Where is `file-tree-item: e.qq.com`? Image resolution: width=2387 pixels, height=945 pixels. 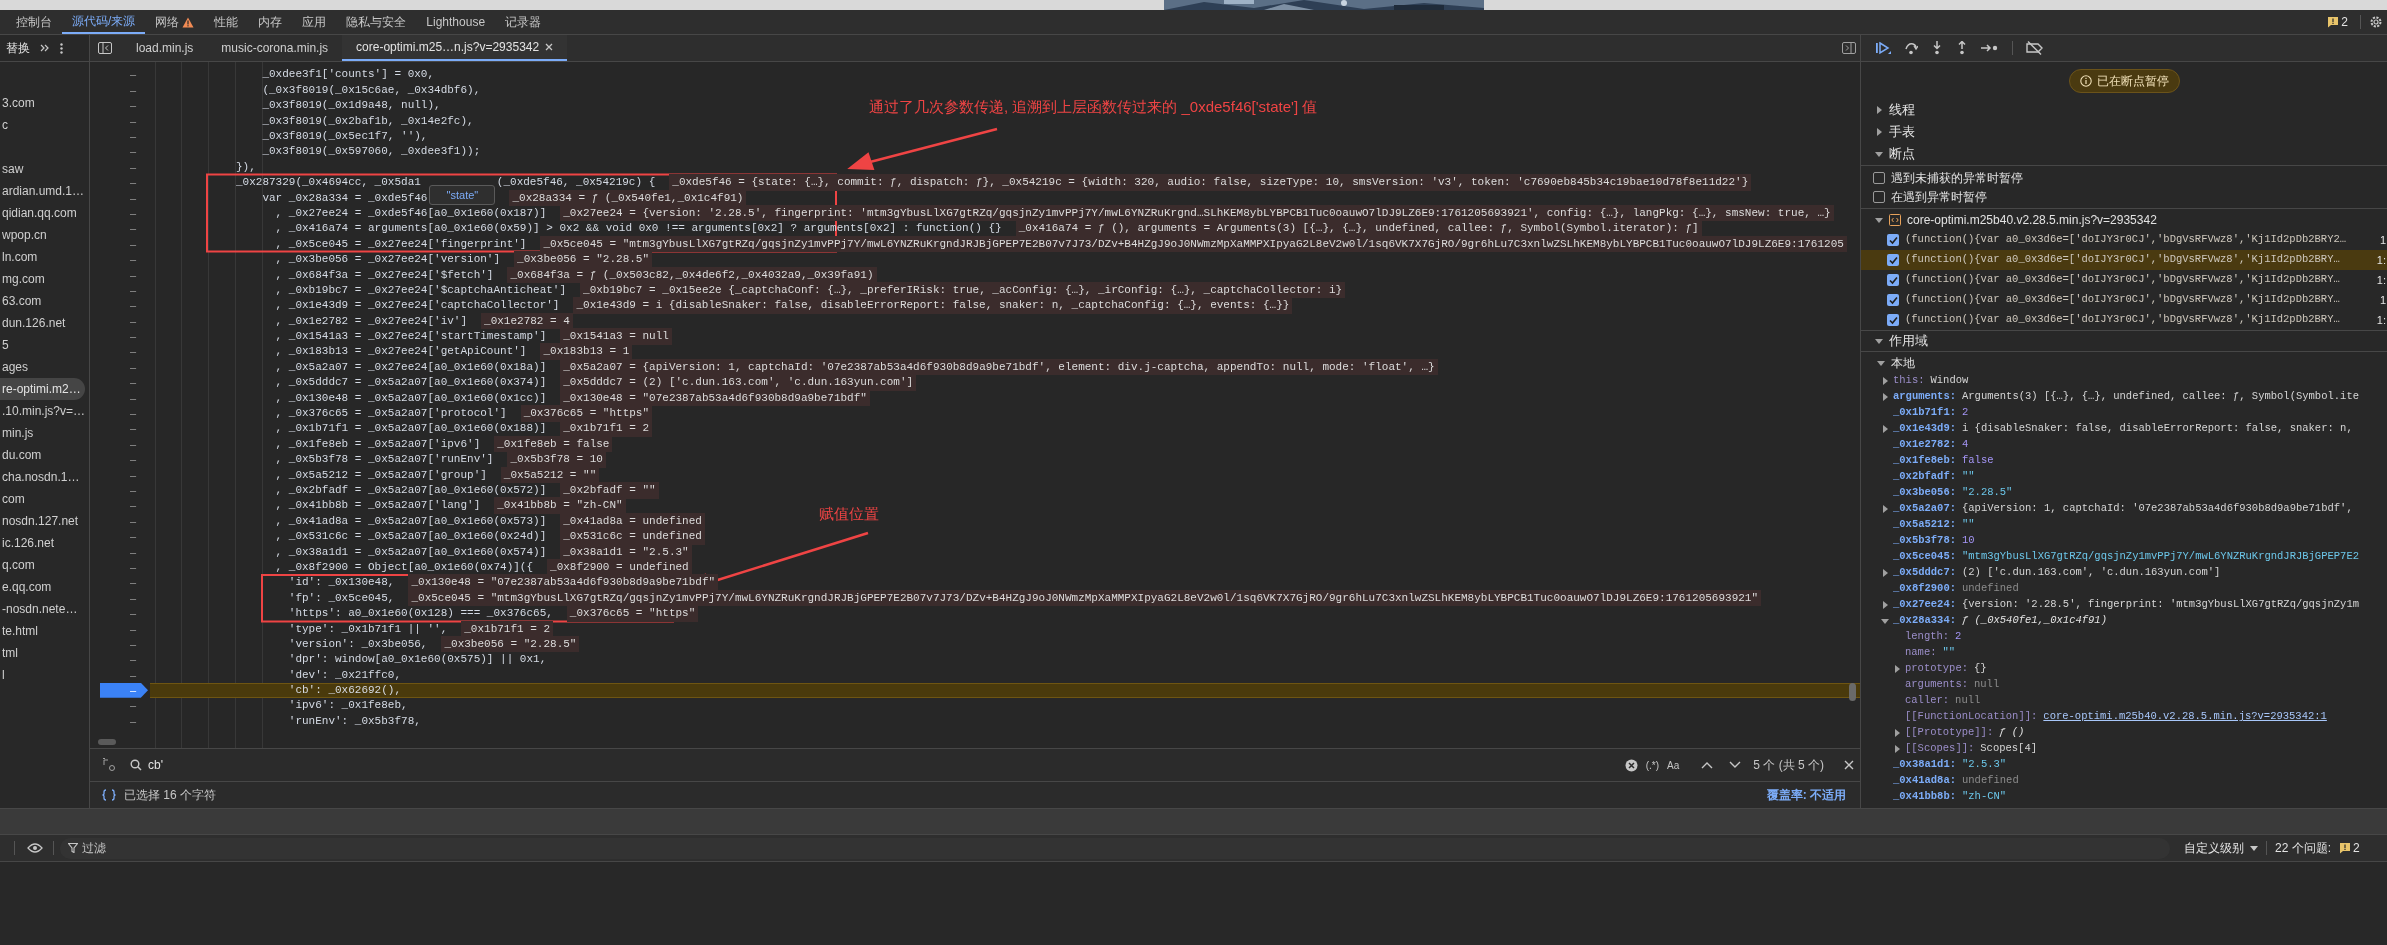 file-tree-item: e.qq.com is located at coordinates (44, 587).